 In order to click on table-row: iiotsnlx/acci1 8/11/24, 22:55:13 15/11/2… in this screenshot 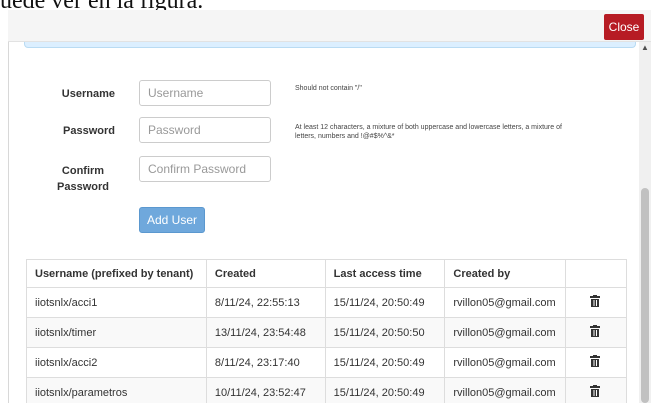, I will do `click(326, 302)`.